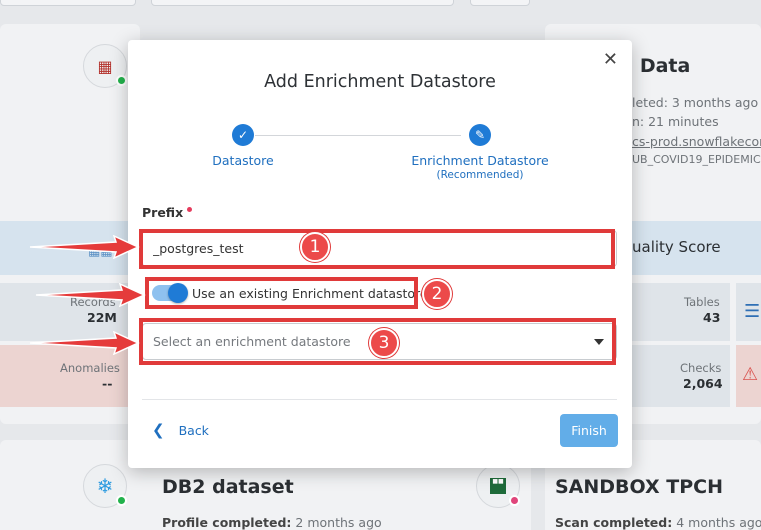 This screenshot has width=761, height=530. I want to click on annotation-badge: 2, so click(437, 294).